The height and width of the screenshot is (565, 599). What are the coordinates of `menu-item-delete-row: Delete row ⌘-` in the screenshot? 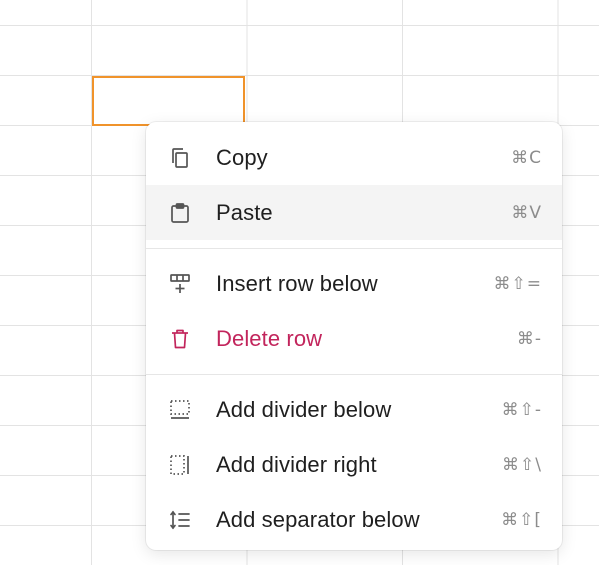 It's located at (354, 338).